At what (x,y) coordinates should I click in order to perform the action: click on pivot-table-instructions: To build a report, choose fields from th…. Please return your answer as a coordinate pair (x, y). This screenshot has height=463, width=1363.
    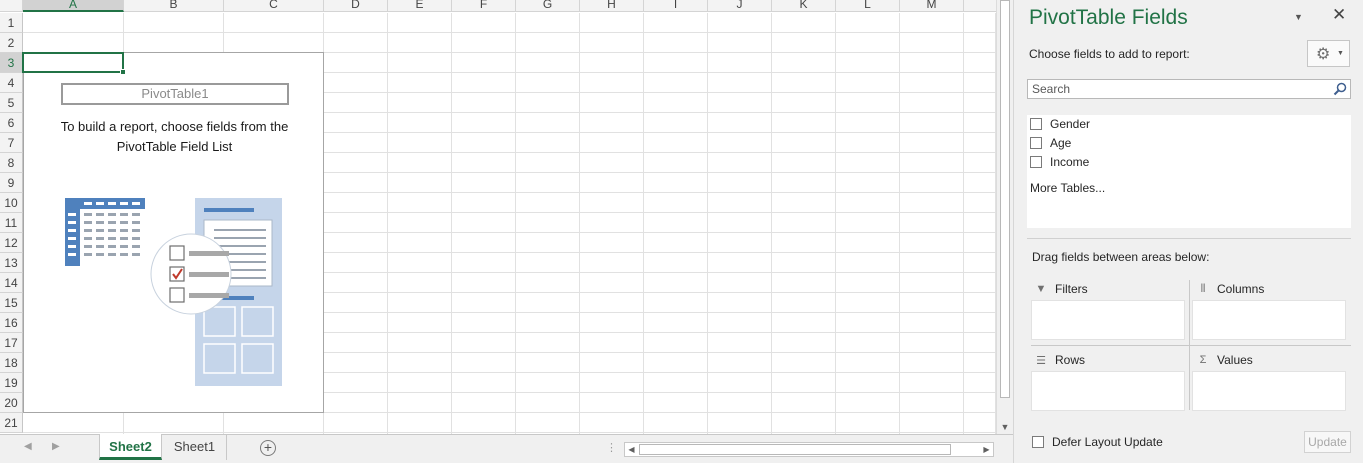
    Looking at the image, I should click on (174, 136).